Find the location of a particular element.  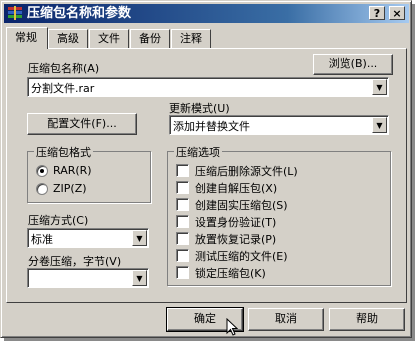

tab-label: 常规 is located at coordinates (26, 37).